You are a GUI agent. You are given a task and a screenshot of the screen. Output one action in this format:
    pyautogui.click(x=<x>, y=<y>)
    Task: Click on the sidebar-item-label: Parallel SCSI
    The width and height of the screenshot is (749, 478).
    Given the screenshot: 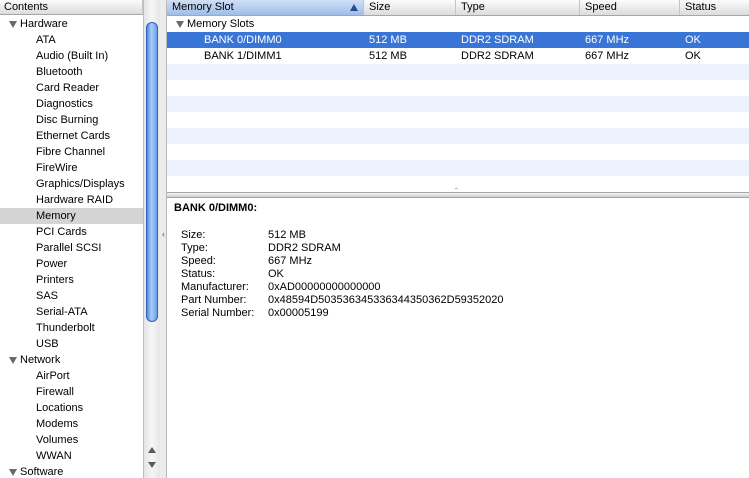 What is the action you would take?
    pyautogui.click(x=69, y=248)
    